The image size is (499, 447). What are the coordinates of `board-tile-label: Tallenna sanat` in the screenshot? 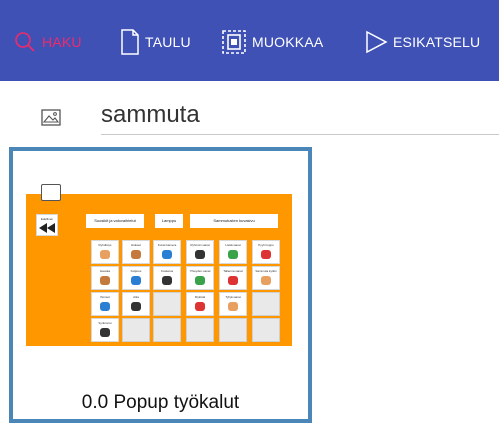 It's located at (233, 271).